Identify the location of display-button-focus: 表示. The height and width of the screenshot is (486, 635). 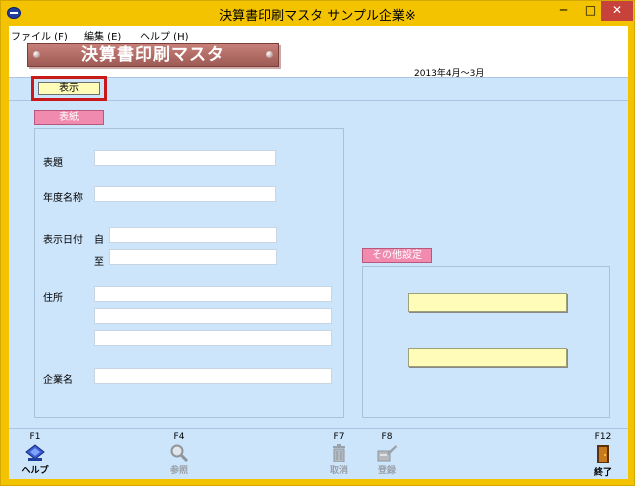
(69, 88).